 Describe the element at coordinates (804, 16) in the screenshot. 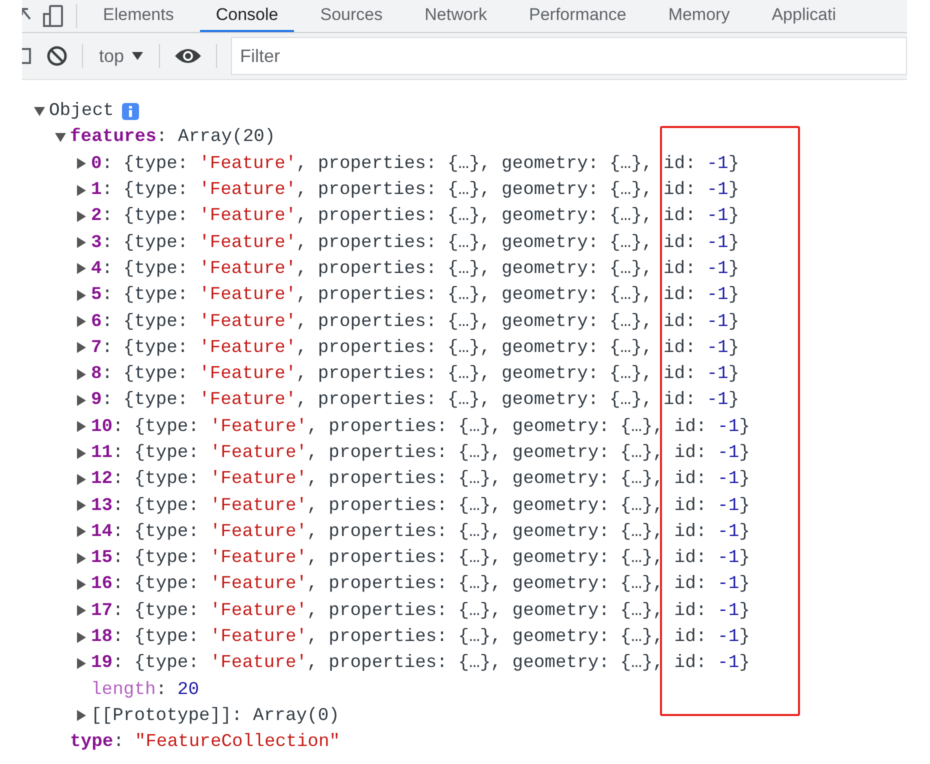

I see `panel-tab: Applicati` at that location.